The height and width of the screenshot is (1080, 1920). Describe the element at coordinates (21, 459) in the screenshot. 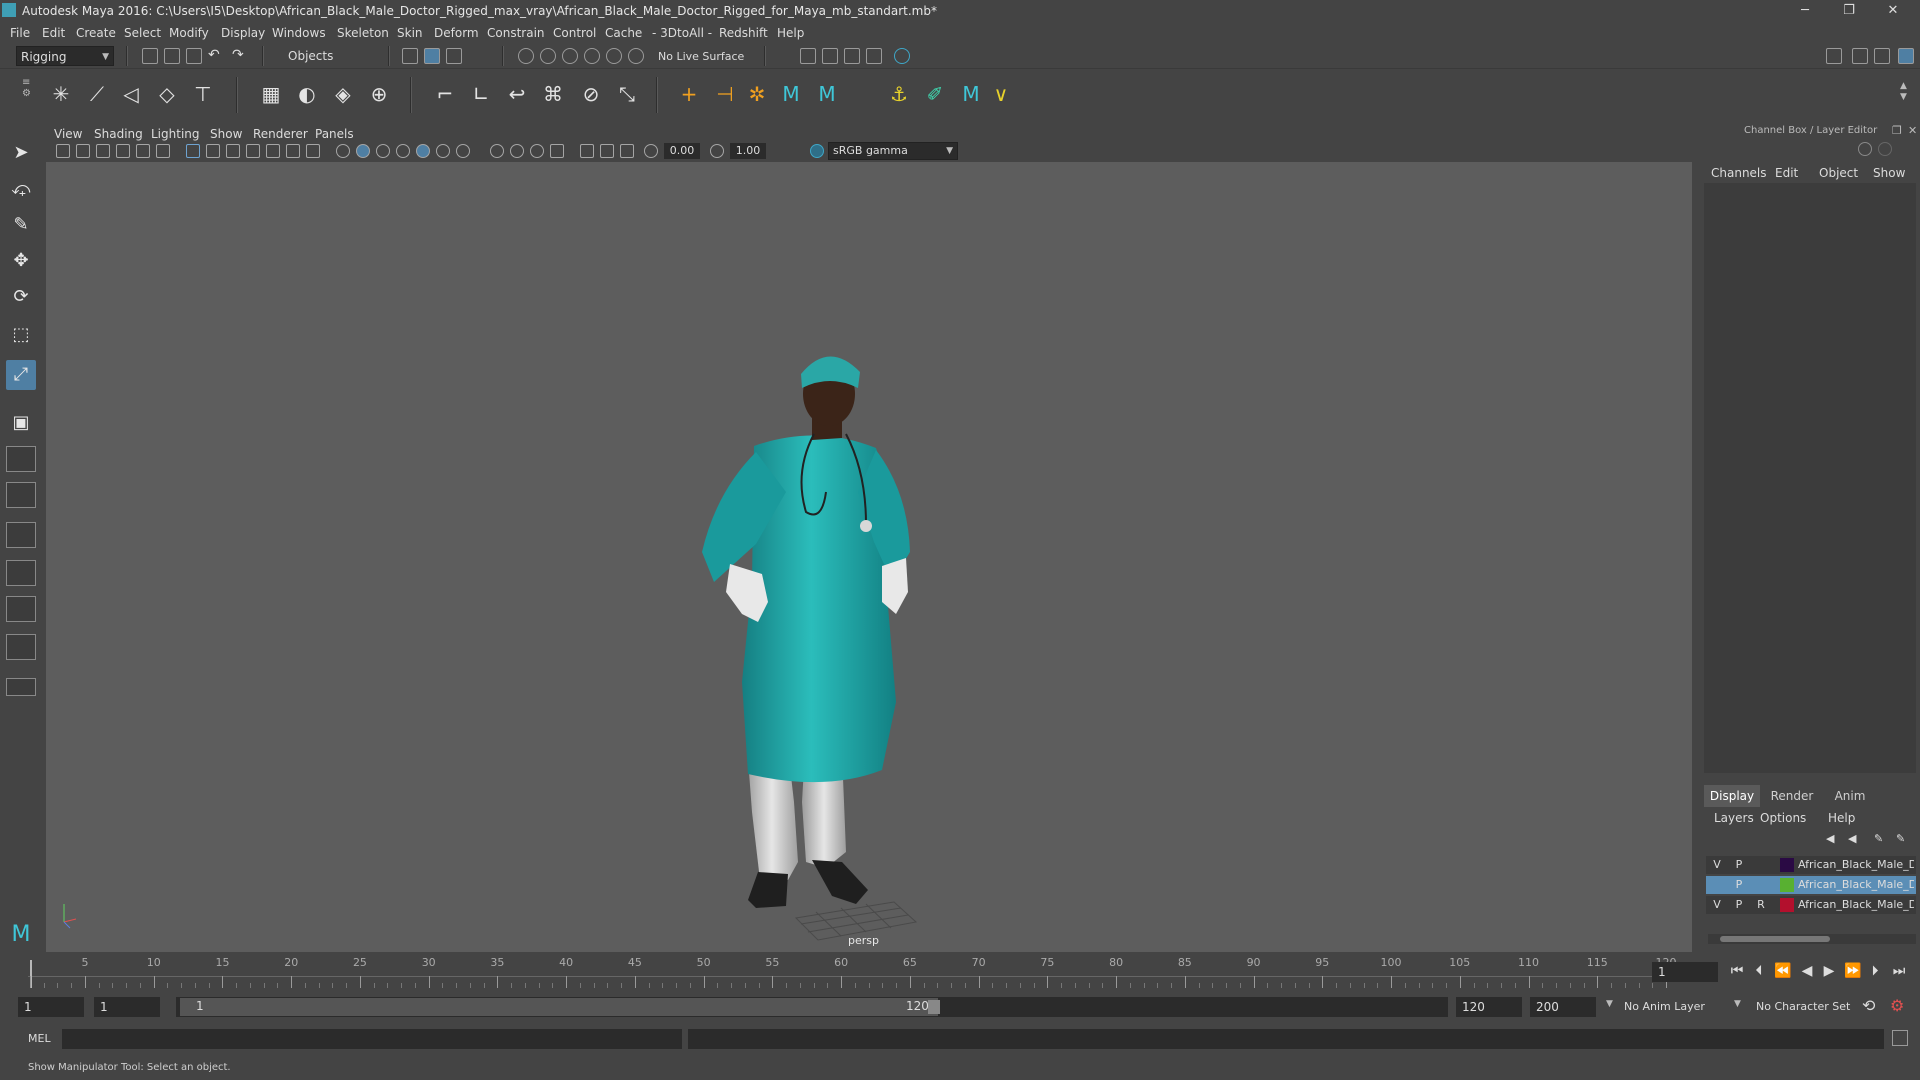

I see `four-view-layout-icon` at that location.